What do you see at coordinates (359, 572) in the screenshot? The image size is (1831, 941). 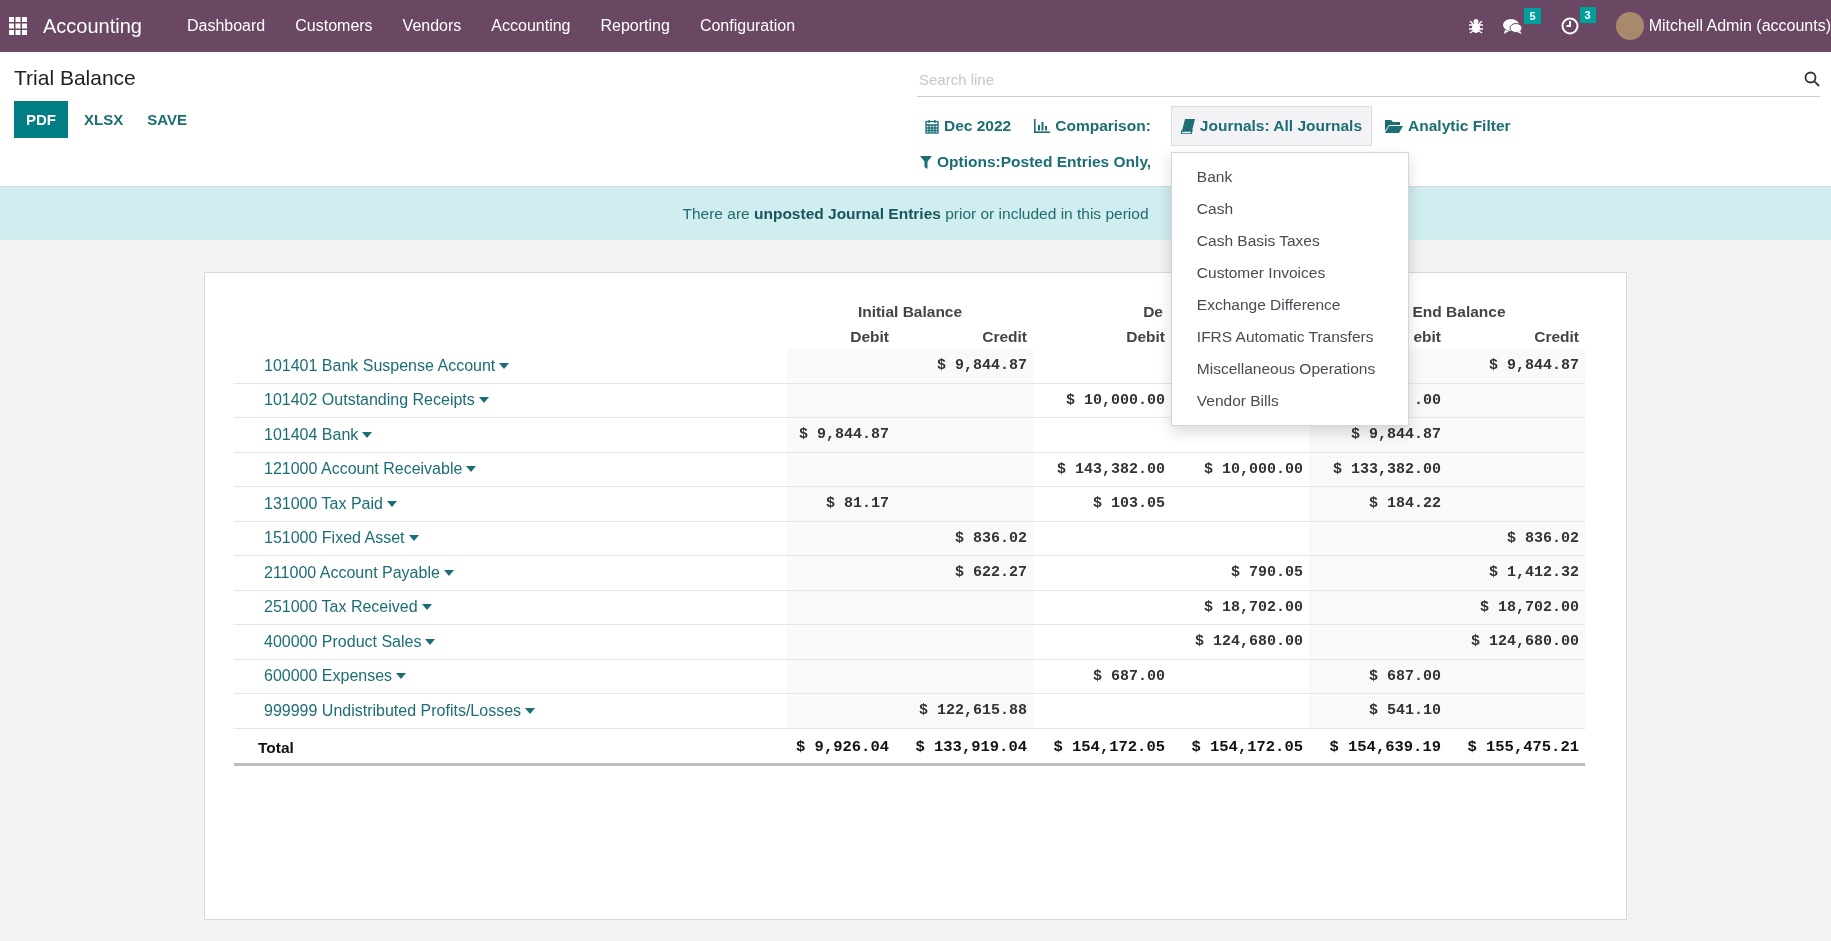 I see `account-link: 211000 Account Payable` at bounding box center [359, 572].